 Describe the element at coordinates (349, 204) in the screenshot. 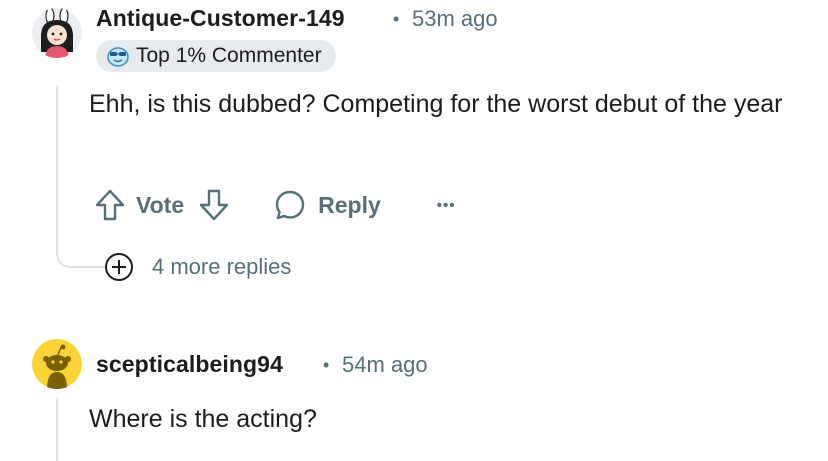

I see `reply-label: Reply` at that location.